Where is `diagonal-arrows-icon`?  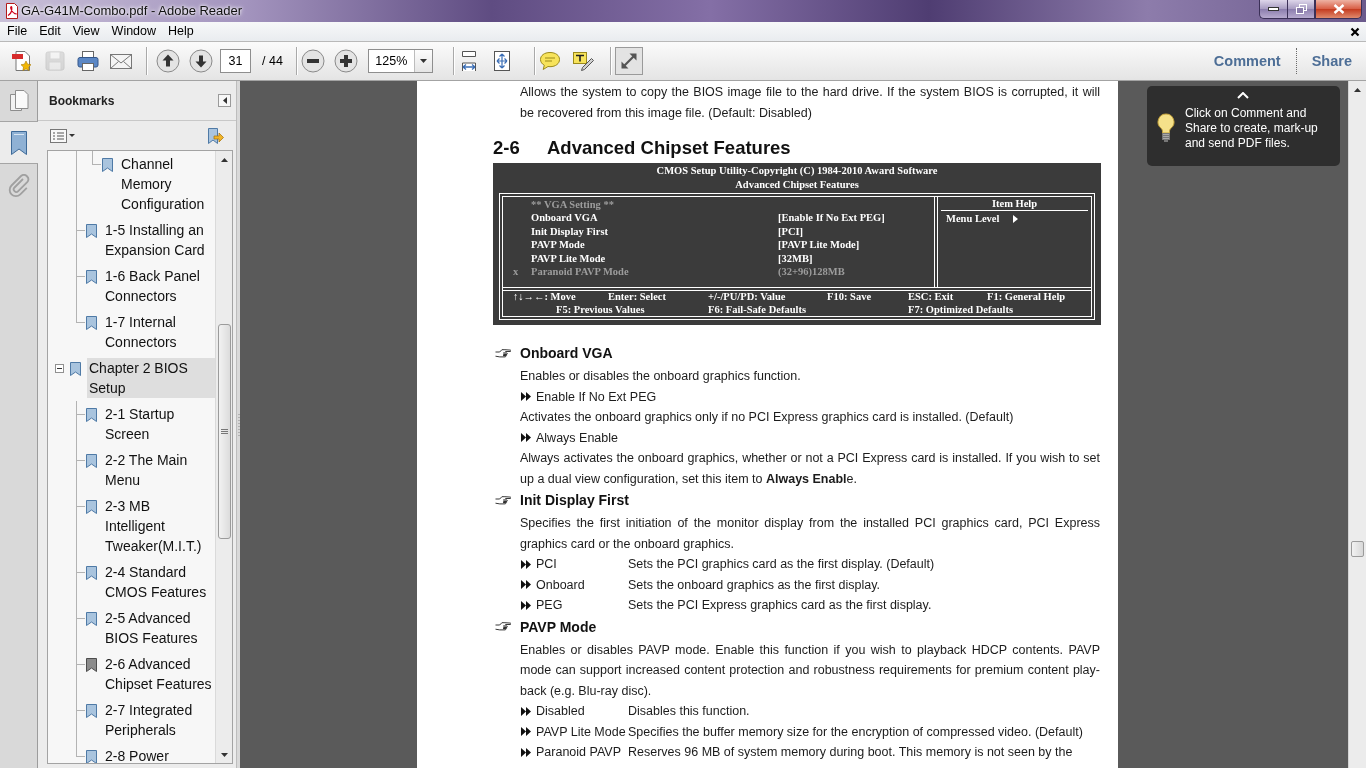 diagonal-arrows-icon is located at coordinates (628, 61).